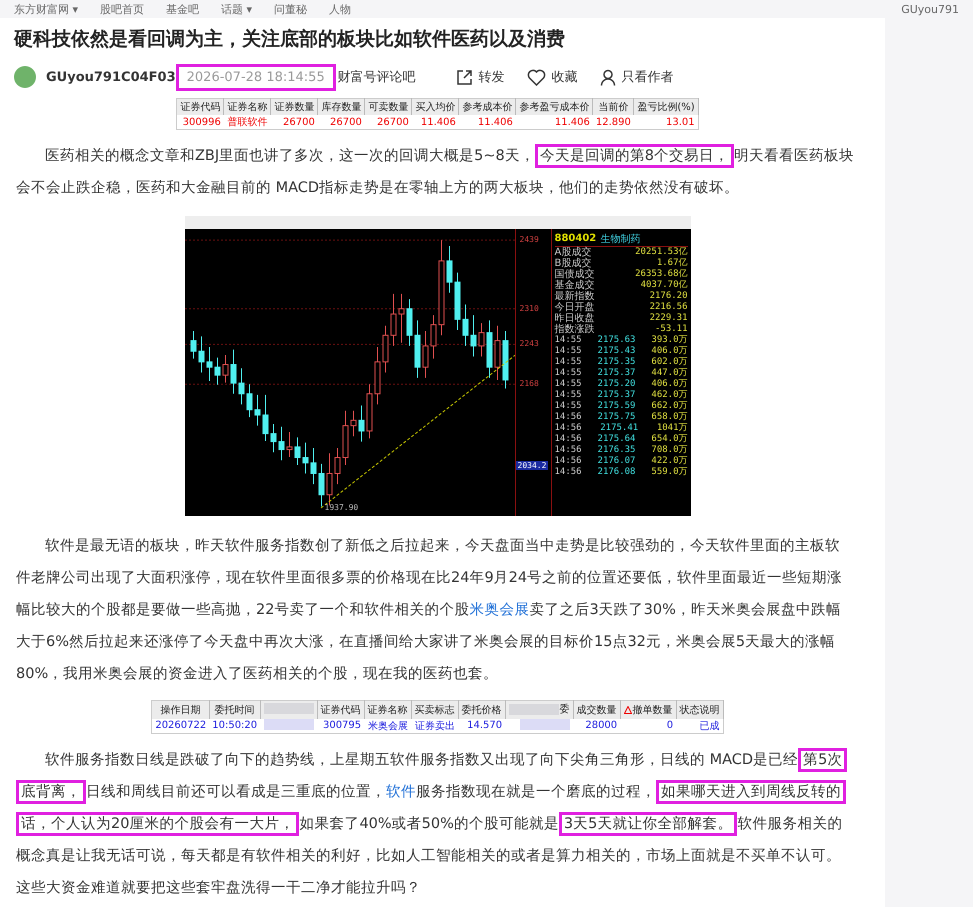  What do you see at coordinates (480, 77) in the screenshot?
I see `share-button: 转发` at bounding box center [480, 77].